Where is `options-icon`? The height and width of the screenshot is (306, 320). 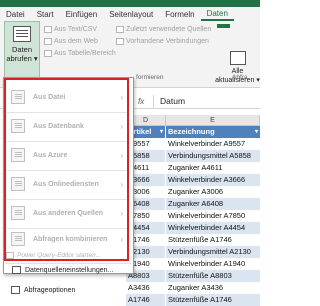 options-icon is located at coordinates (15, 290).